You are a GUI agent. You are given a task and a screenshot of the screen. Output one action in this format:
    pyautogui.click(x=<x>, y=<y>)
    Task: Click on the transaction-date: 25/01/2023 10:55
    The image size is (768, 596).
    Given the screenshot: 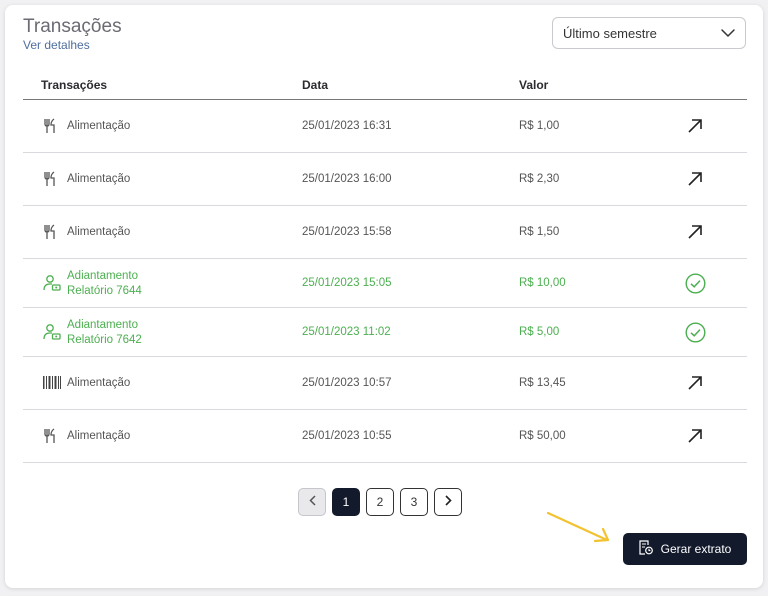 What is the action you would take?
    pyautogui.click(x=347, y=436)
    